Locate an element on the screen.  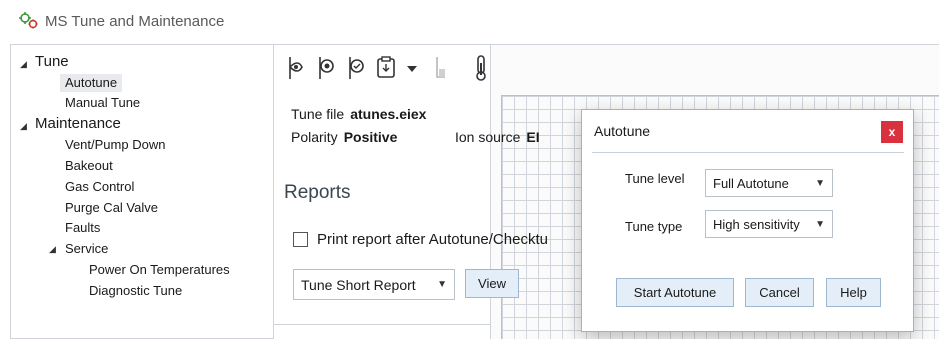
print-report-option: Print report after Autotune/Checktu is located at coordinates (420, 239).